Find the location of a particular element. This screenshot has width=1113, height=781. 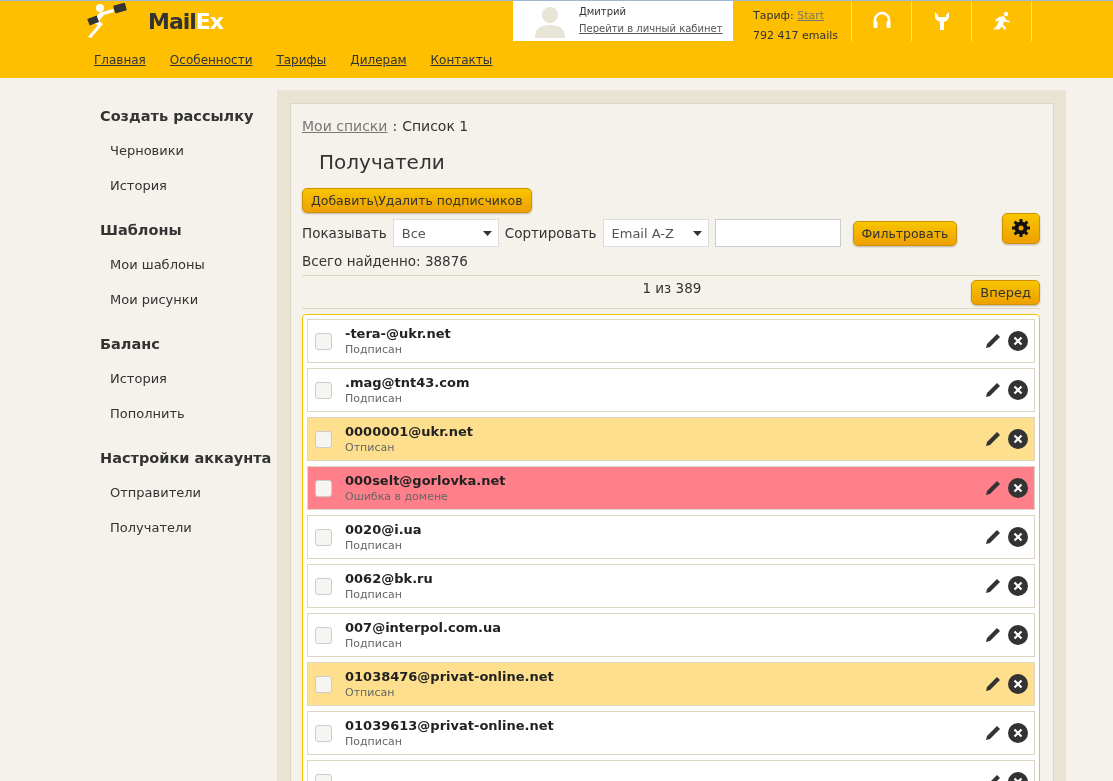

recipient-row: 0062@bk.ru Подписан is located at coordinates (671, 586).